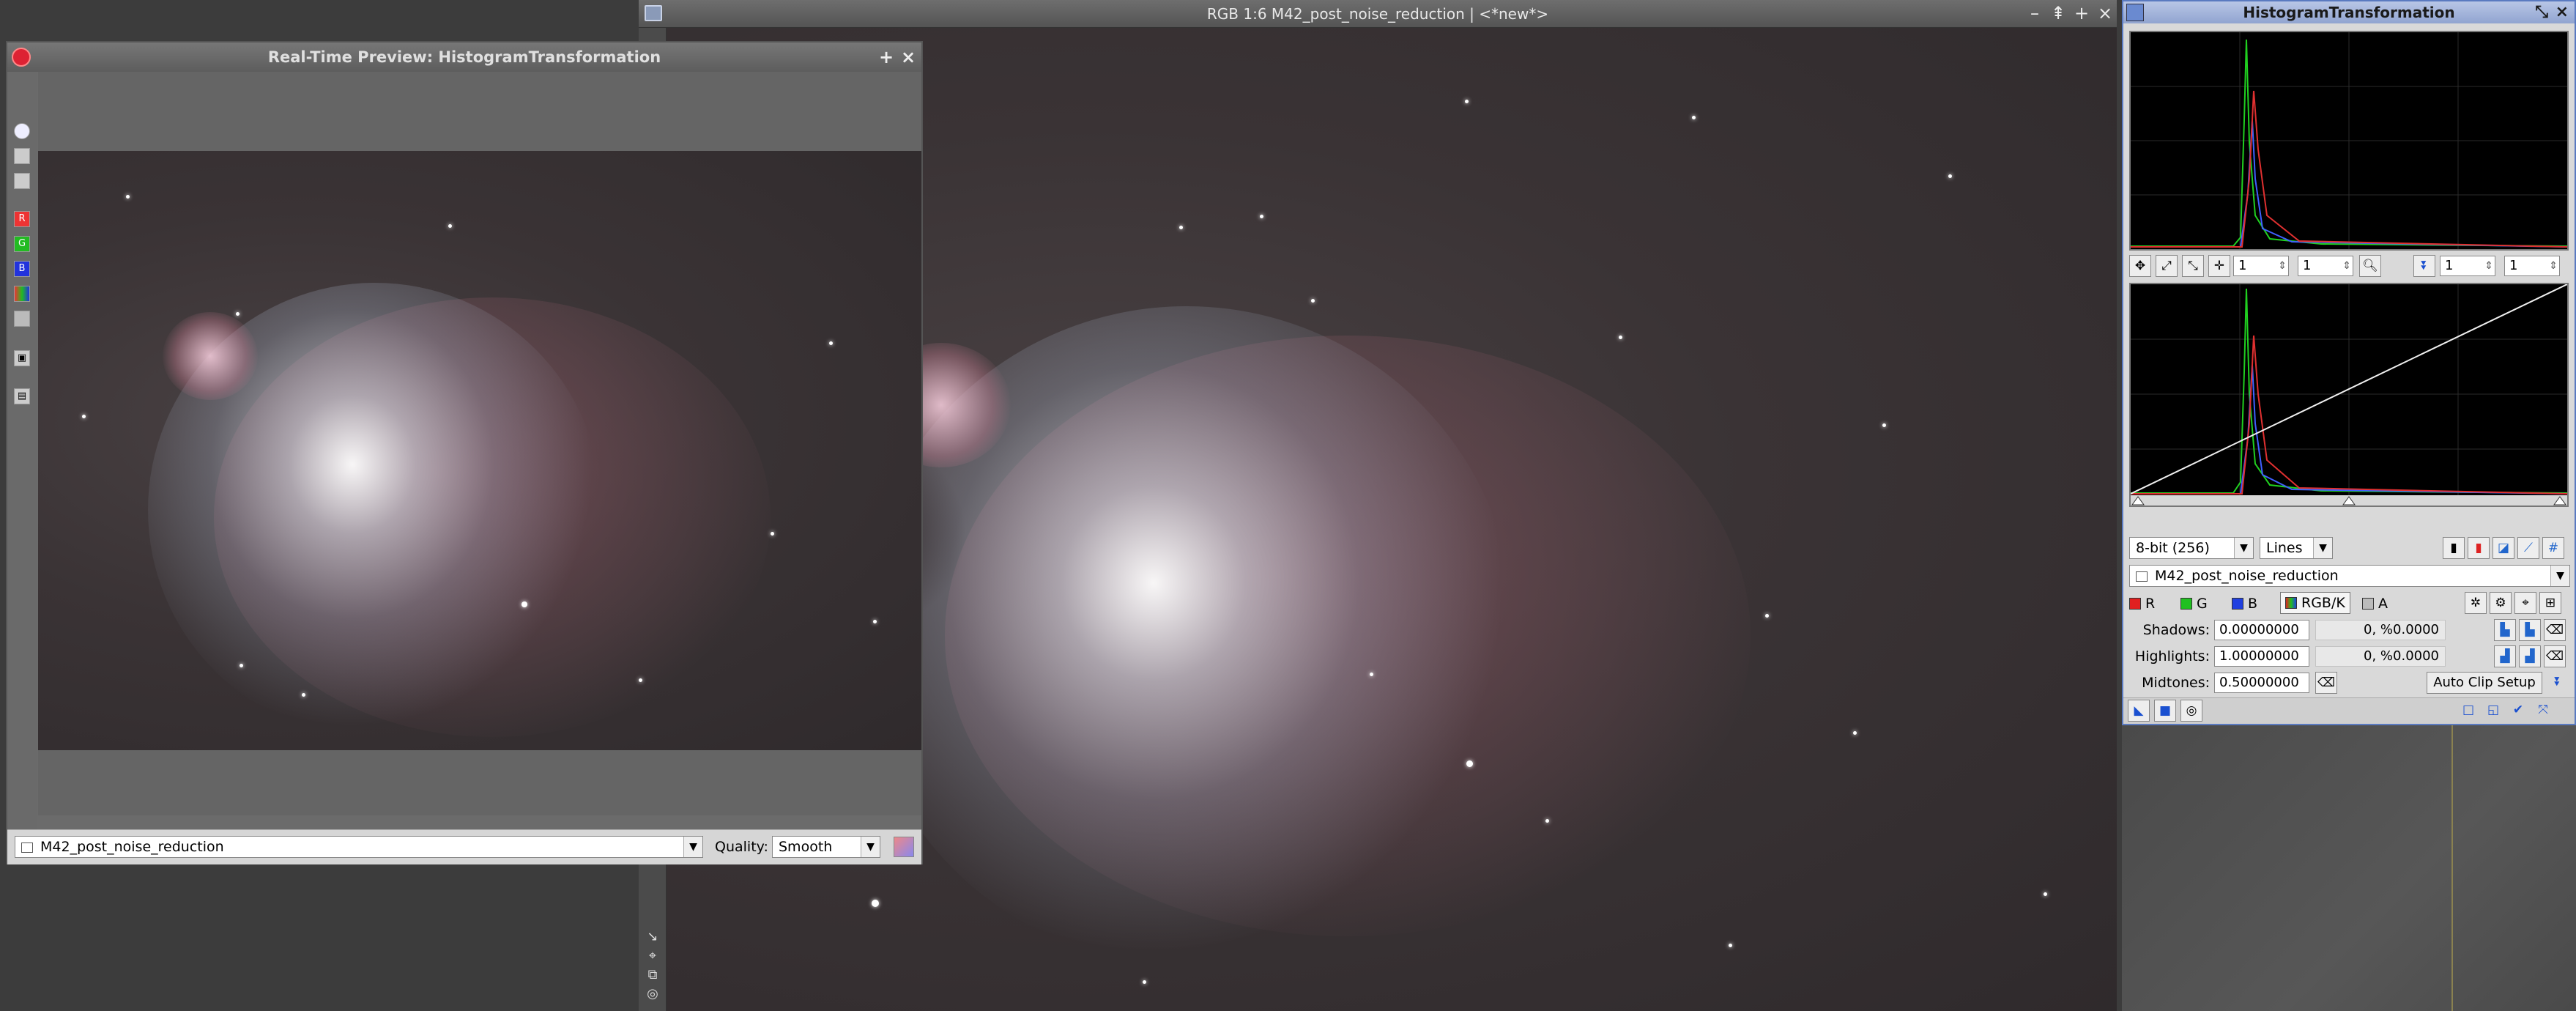 The image size is (2576, 1011). Describe the element at coordinates (652, 994) in the screenshot. I see `target-icon: ◎` at that location.